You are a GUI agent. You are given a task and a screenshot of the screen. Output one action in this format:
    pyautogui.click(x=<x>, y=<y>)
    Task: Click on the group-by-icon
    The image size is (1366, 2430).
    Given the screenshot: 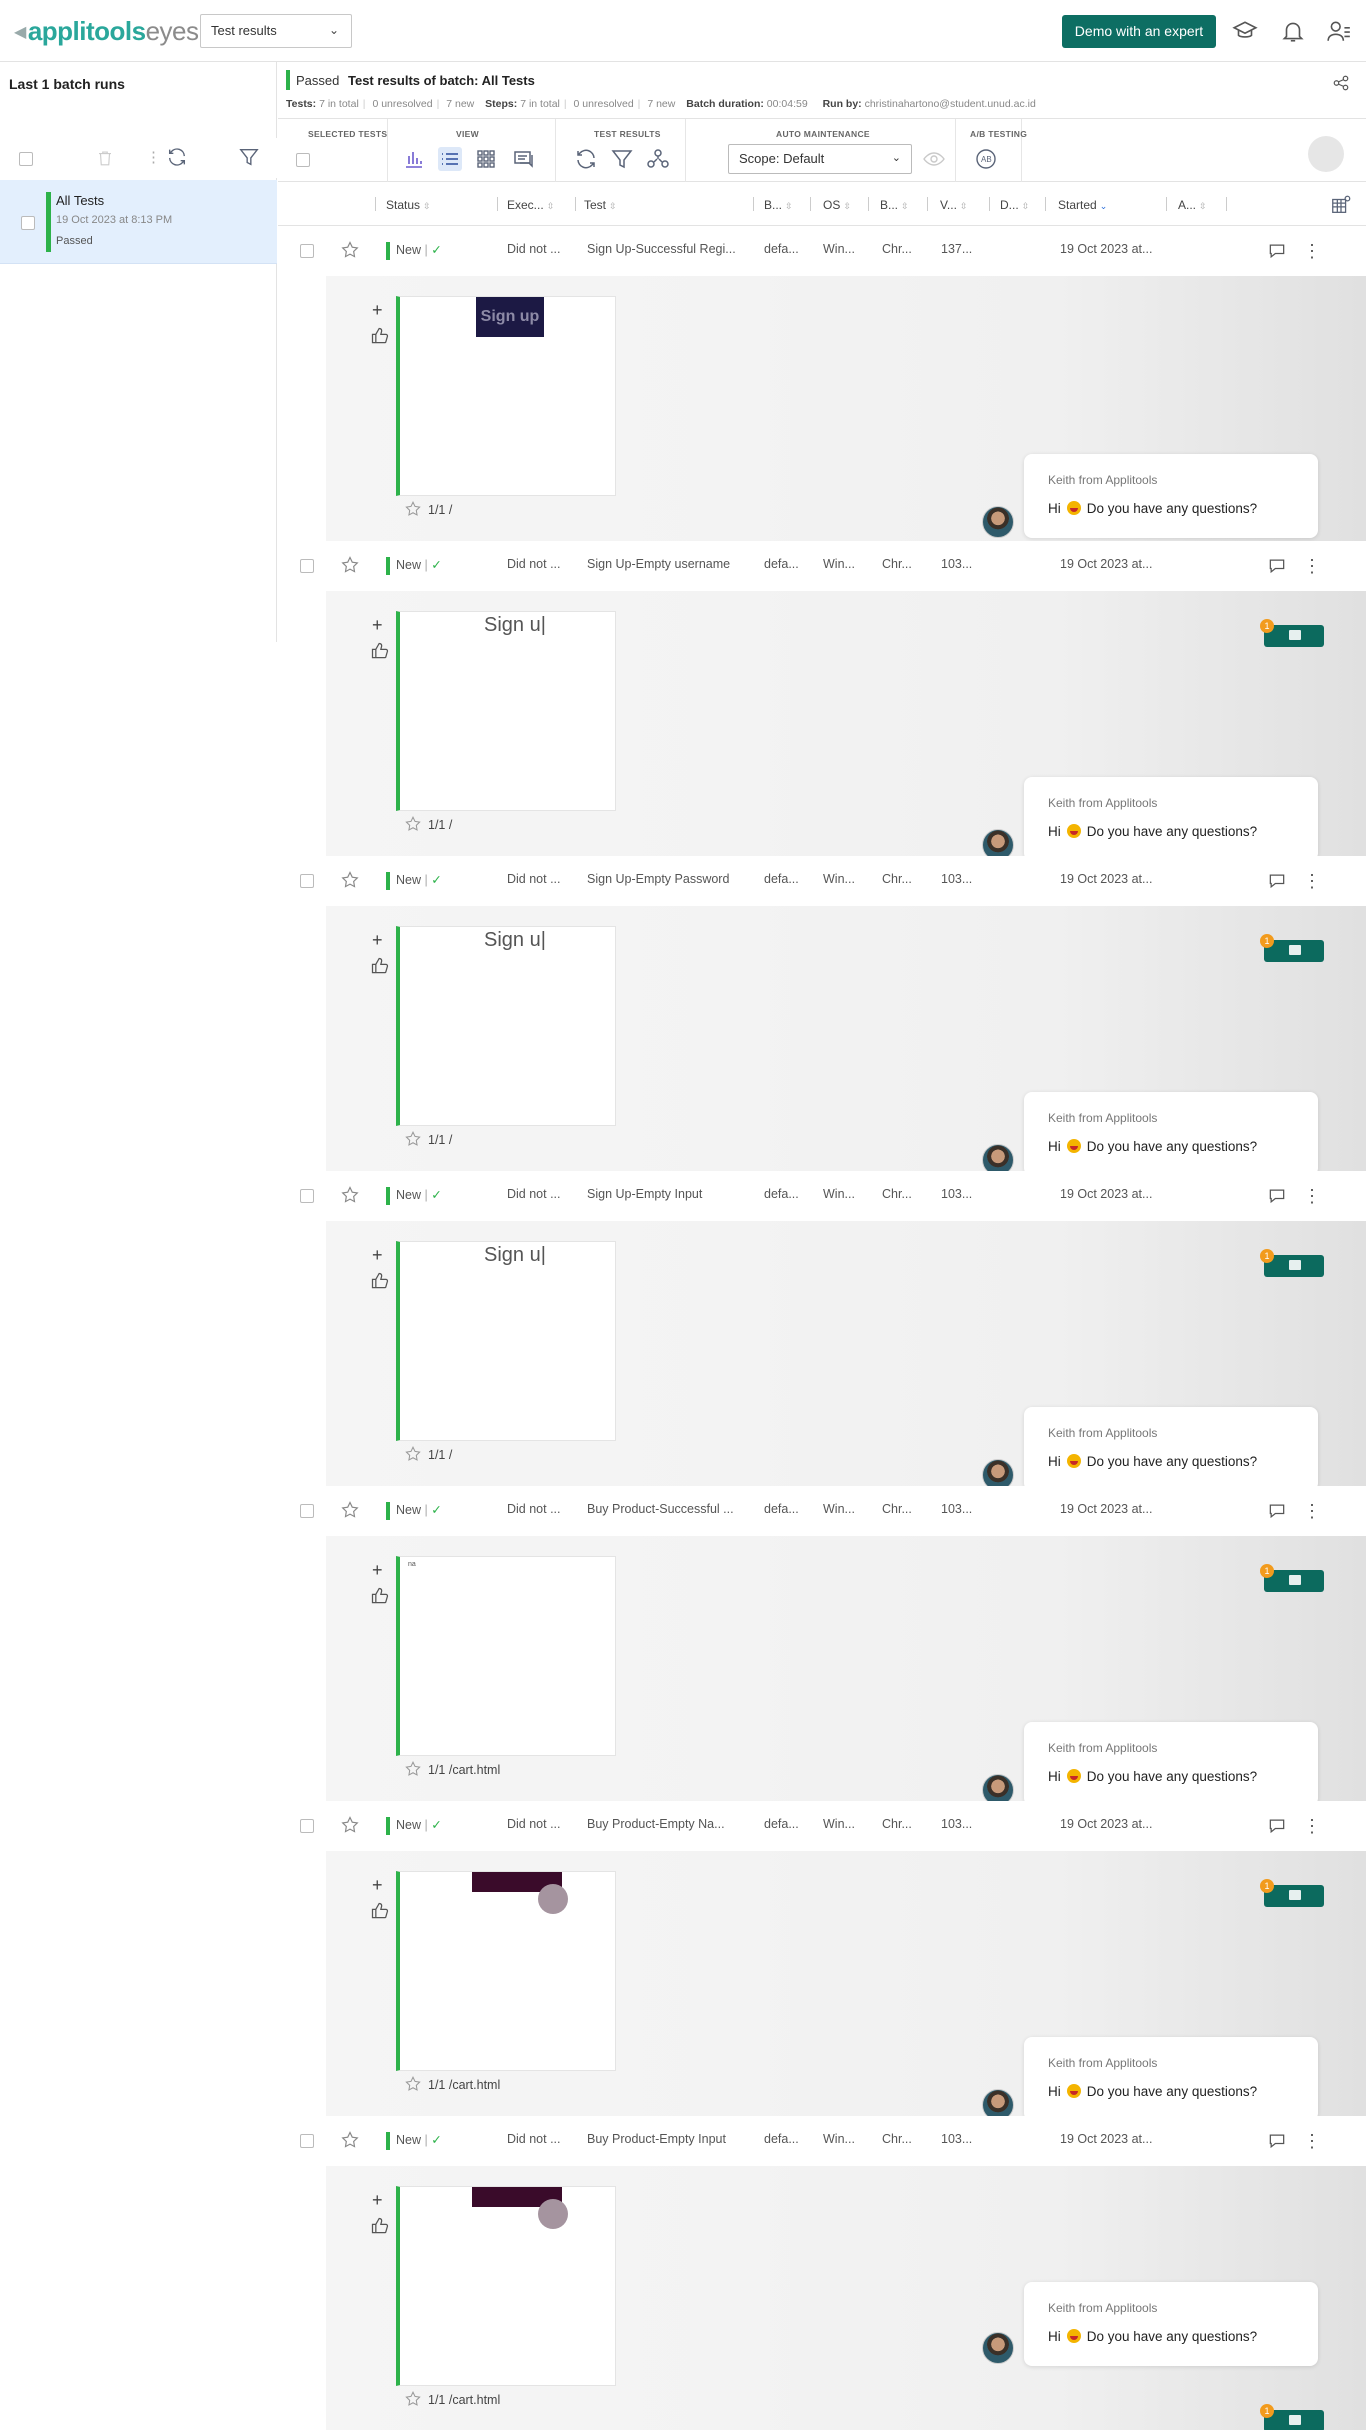 What is the action you would take?
    pyautogui.click(x=658, y=159)
    